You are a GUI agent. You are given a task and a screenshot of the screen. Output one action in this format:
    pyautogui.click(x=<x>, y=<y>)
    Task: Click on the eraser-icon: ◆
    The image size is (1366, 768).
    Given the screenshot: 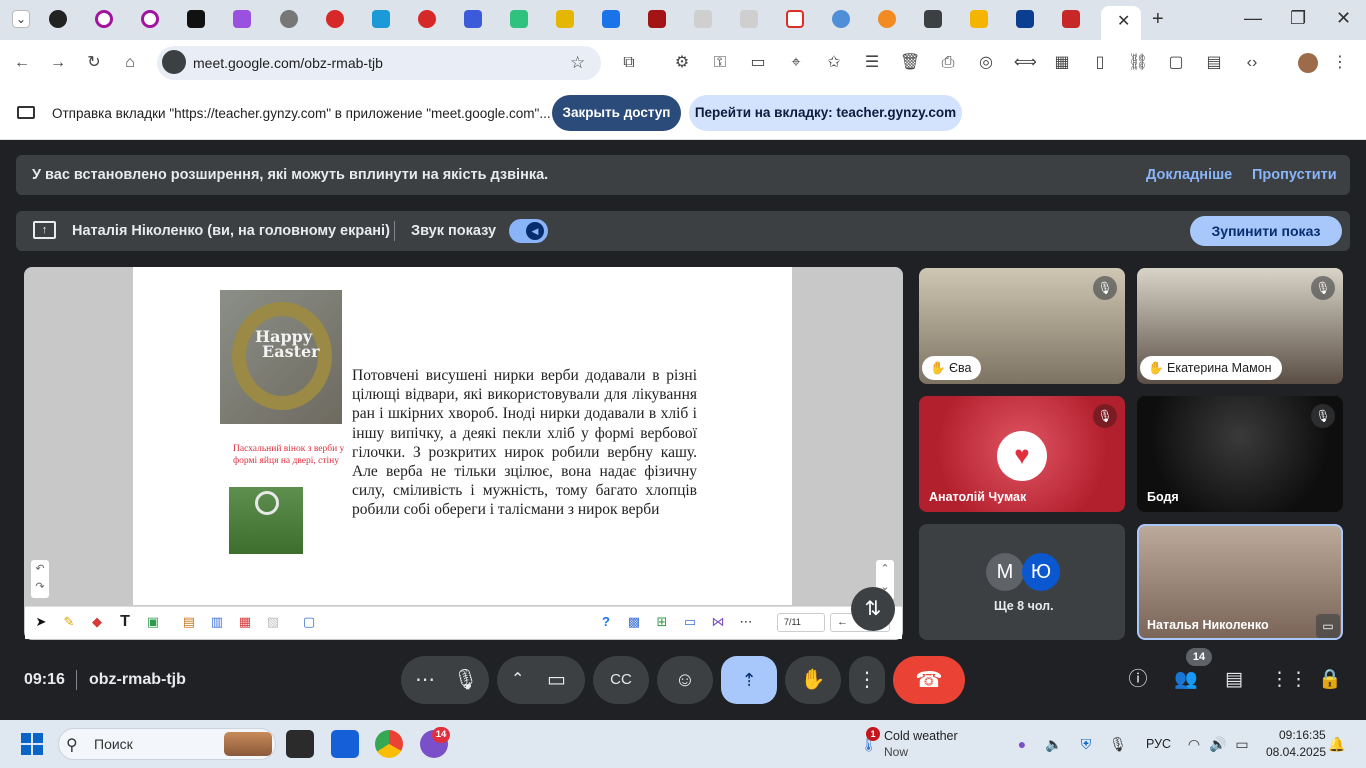 What is the action you would take?
    pyautogui.click(x=97, y=622)
    